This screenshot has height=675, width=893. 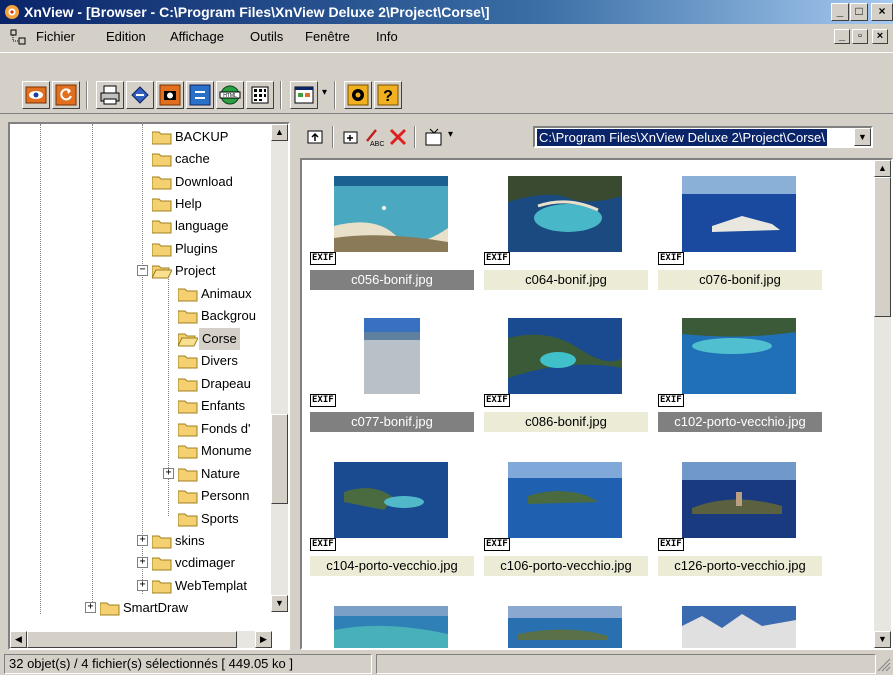 What do you see at coordinates (279, 459) in the screenshot?
I see `tree-scroll-thumb` at bounding box center [279, 459].